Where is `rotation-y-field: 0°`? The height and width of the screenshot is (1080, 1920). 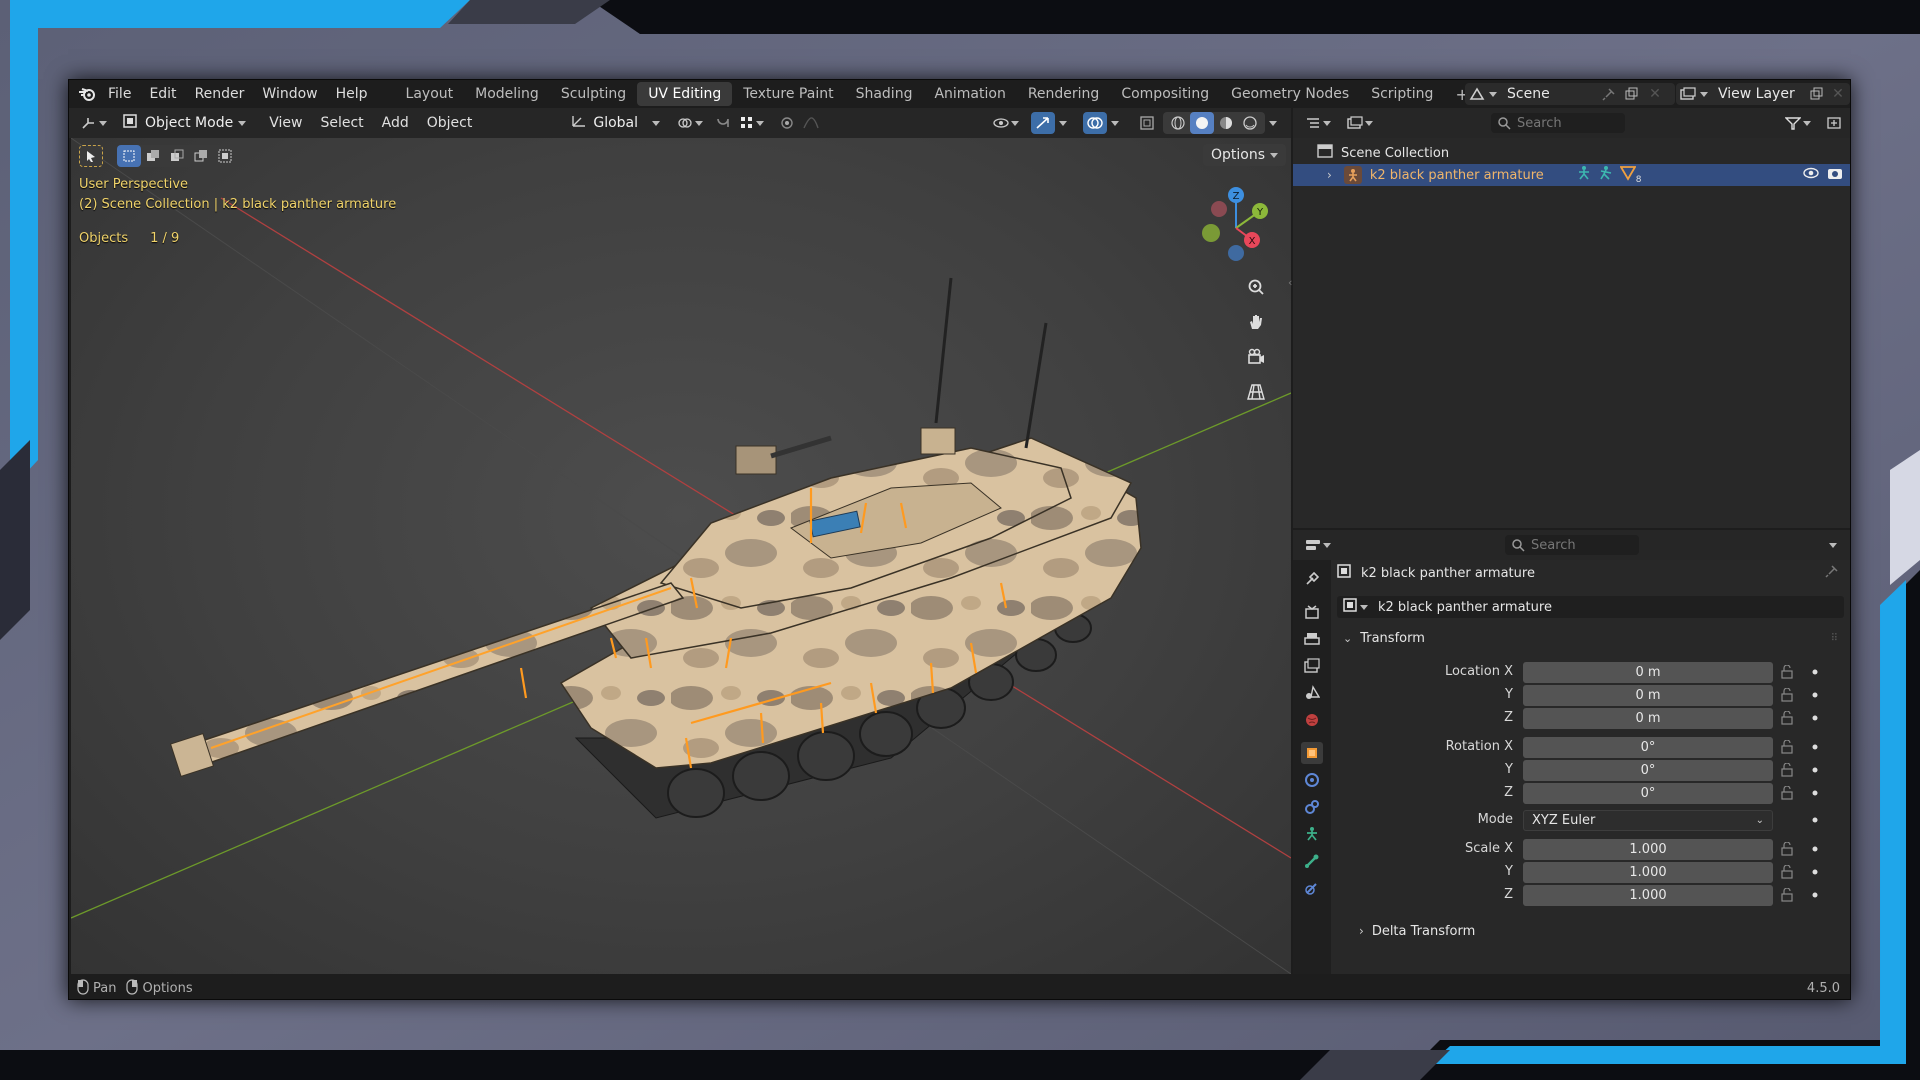 rotation-y-field: 0° is located at coordinates (1648, 770).